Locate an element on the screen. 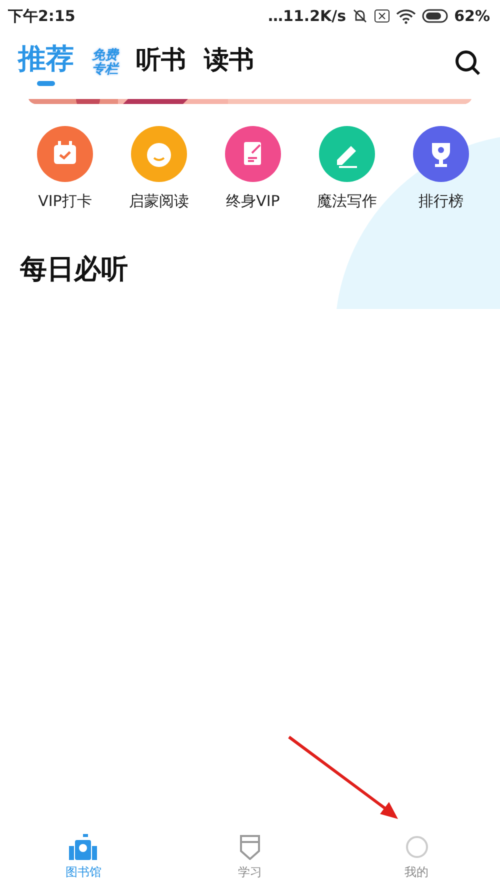  category-tab: 读书 is located at coordinates (229, 63).